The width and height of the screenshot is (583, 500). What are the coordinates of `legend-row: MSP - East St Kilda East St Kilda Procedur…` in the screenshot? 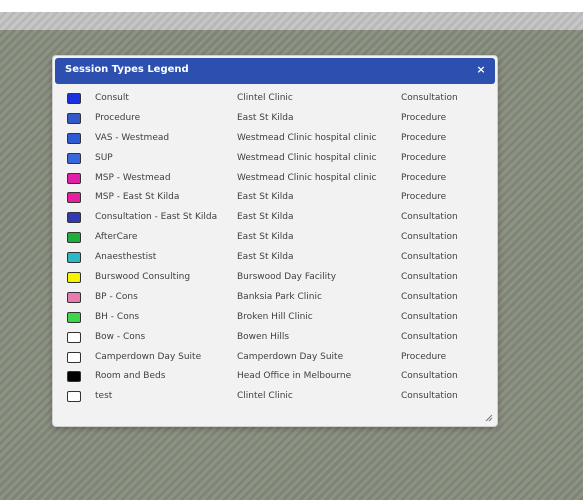 It's located at (275, 200).